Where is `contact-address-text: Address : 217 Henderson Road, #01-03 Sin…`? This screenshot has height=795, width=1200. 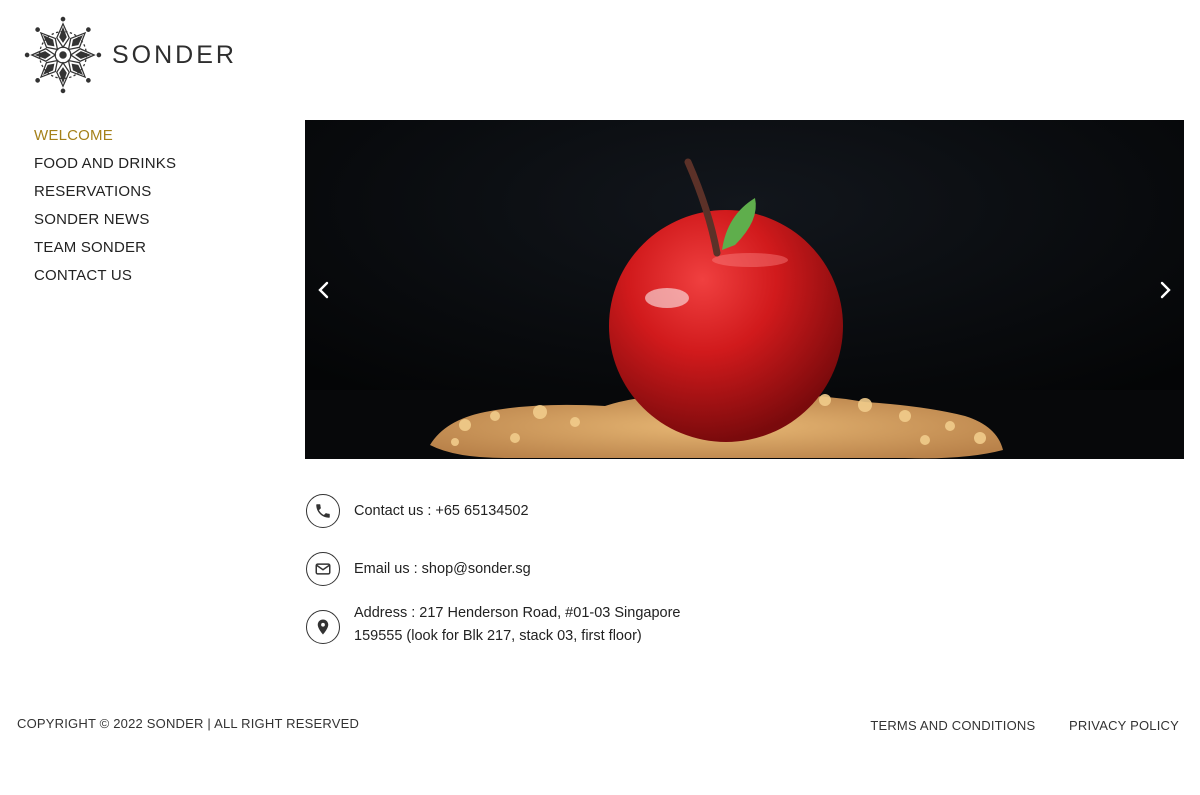 contact-address-text: Address : 217 Henderson Road, #01-03 Sin… is located at coordinates (517, 625).